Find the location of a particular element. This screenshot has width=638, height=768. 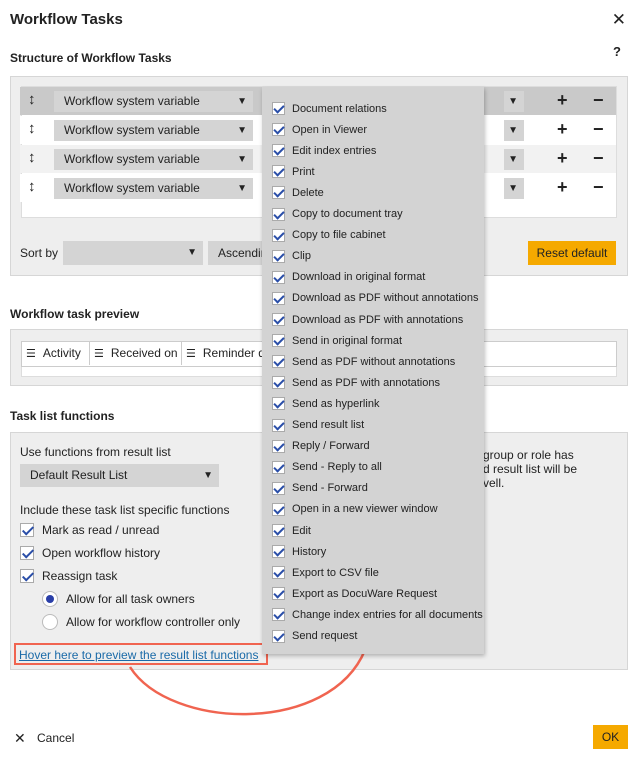

result-function-item: Copy to file cabinet is located at coordinates (329, 235).